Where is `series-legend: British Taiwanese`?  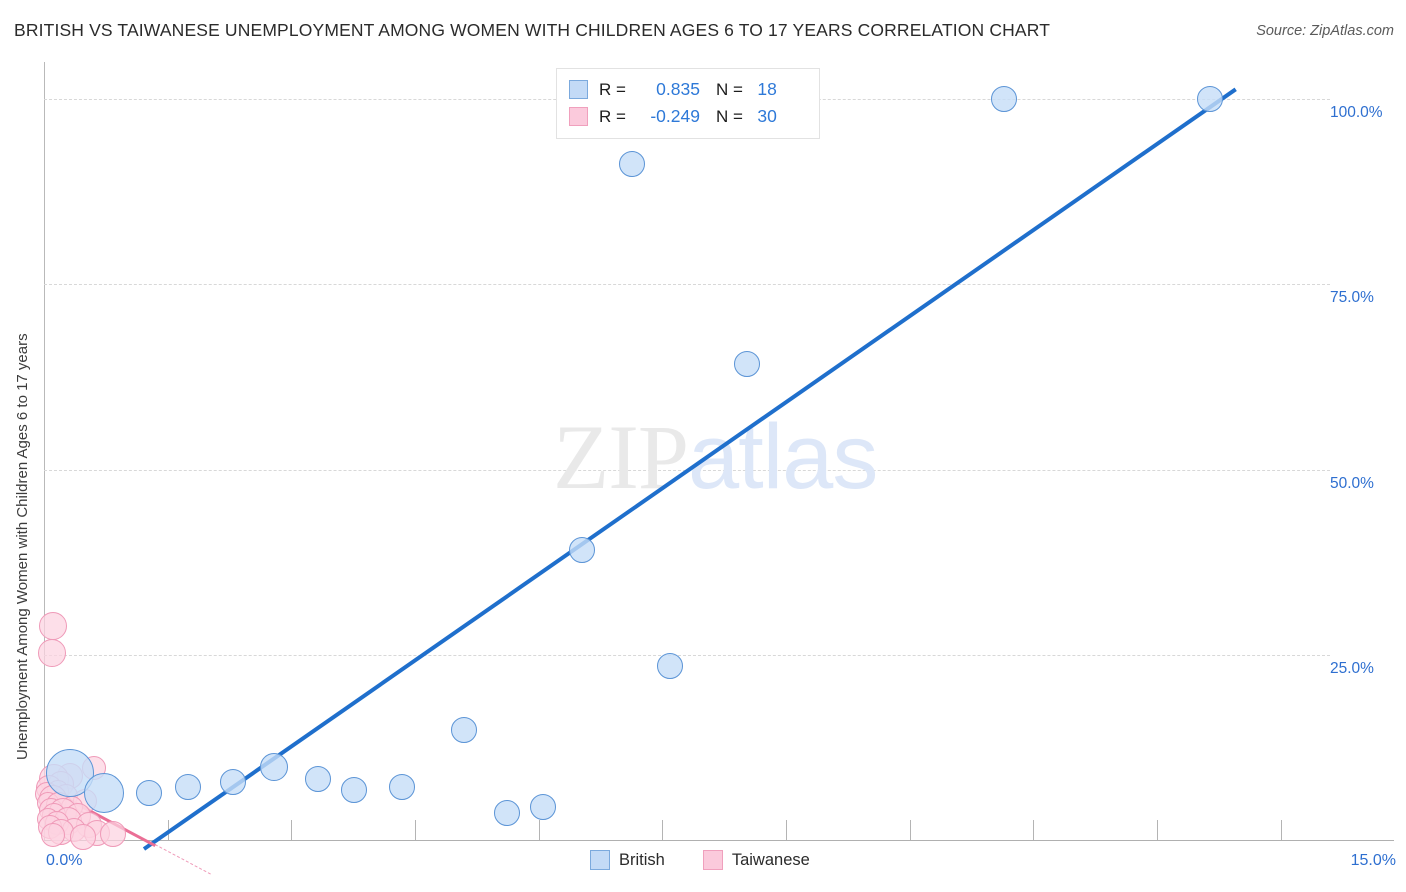 series-legend: British Taiwanese is located at coordinates (714, 860).